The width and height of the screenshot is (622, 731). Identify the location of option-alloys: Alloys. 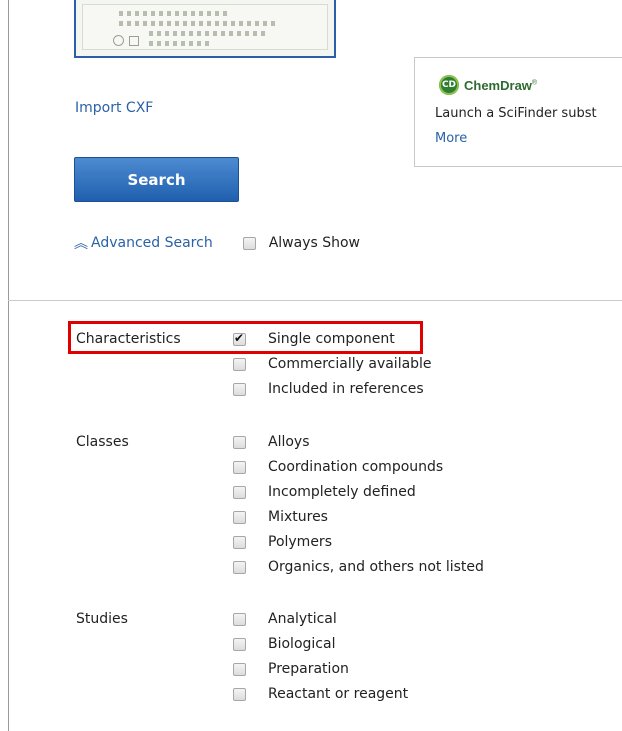
(271, 442).